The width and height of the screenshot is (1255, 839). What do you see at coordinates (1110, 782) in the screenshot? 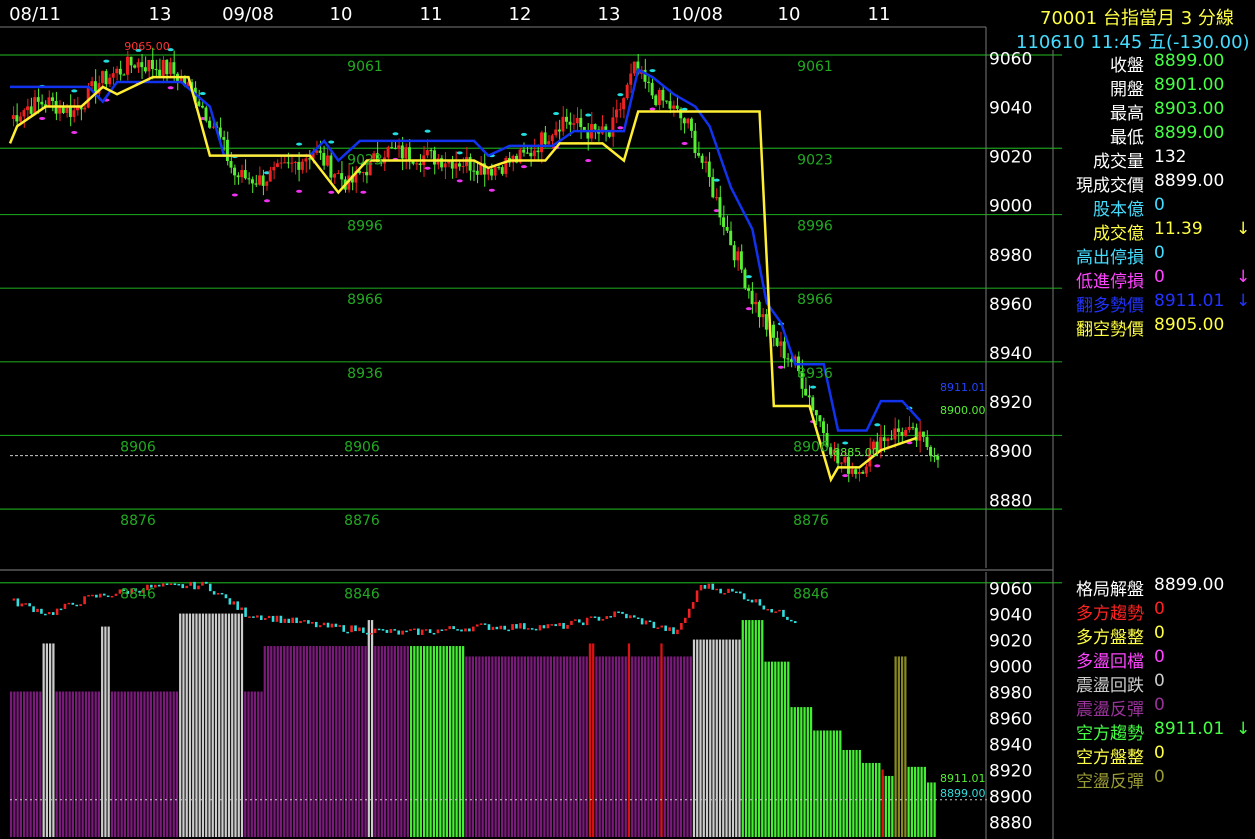
I see `info-label: 空盪反彈` at bounding box center [1110, 782].